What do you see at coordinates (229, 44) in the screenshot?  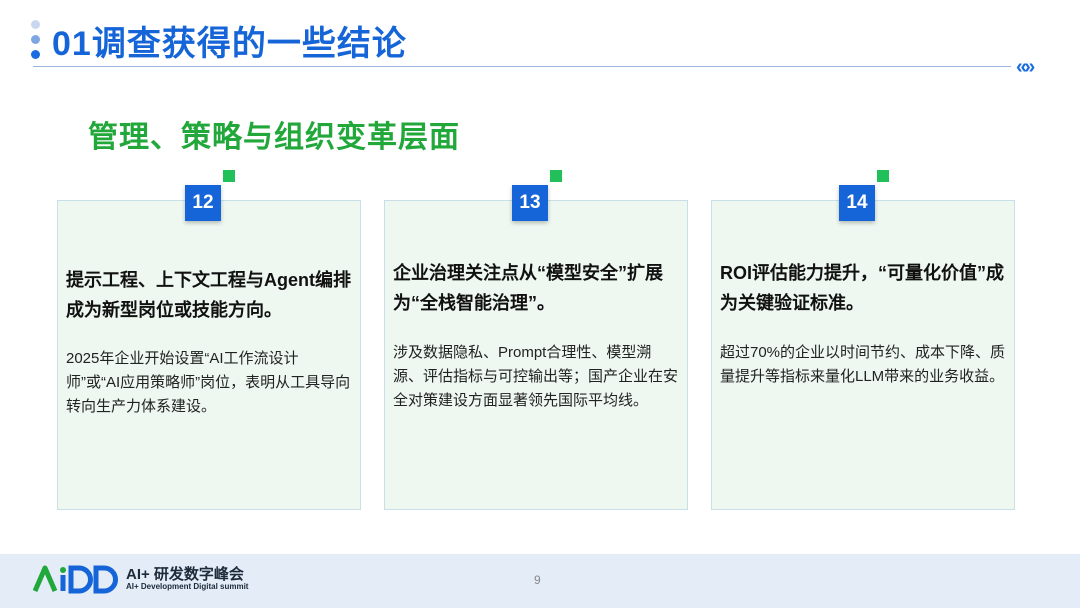 I see `page-title: 01调查获得的一些结论` at bounding box center [229, 44].